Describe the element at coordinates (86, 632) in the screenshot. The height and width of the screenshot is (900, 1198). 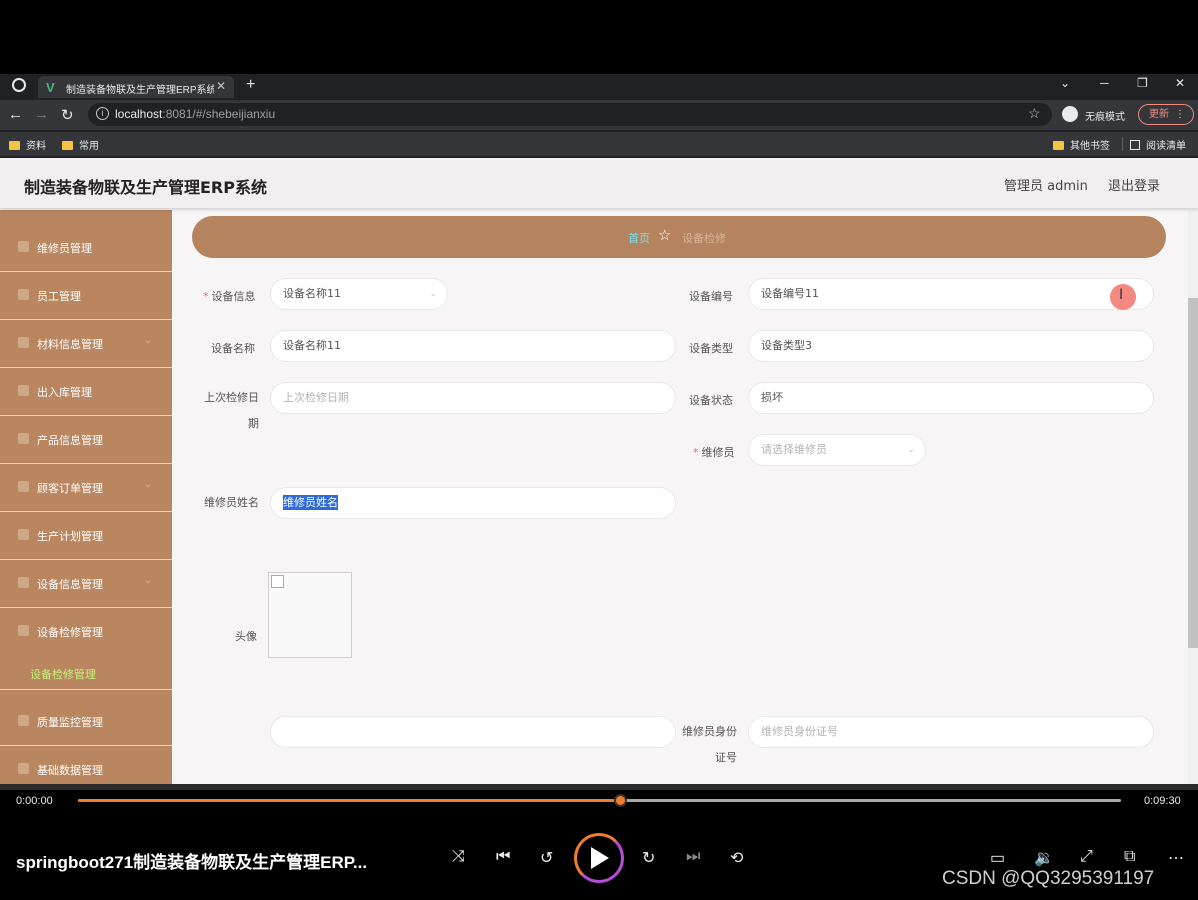
I see `sidebar-item-device-repair: 设备检修管理` at that location.